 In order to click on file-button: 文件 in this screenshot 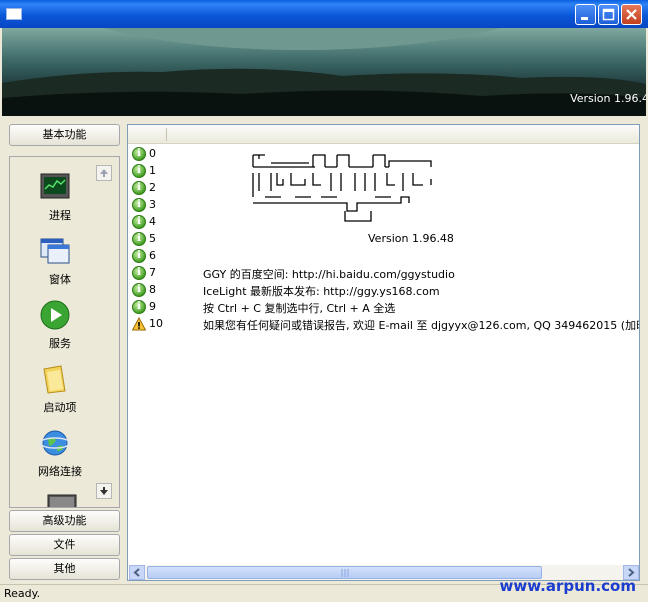, I will do `click(64, 545)`.